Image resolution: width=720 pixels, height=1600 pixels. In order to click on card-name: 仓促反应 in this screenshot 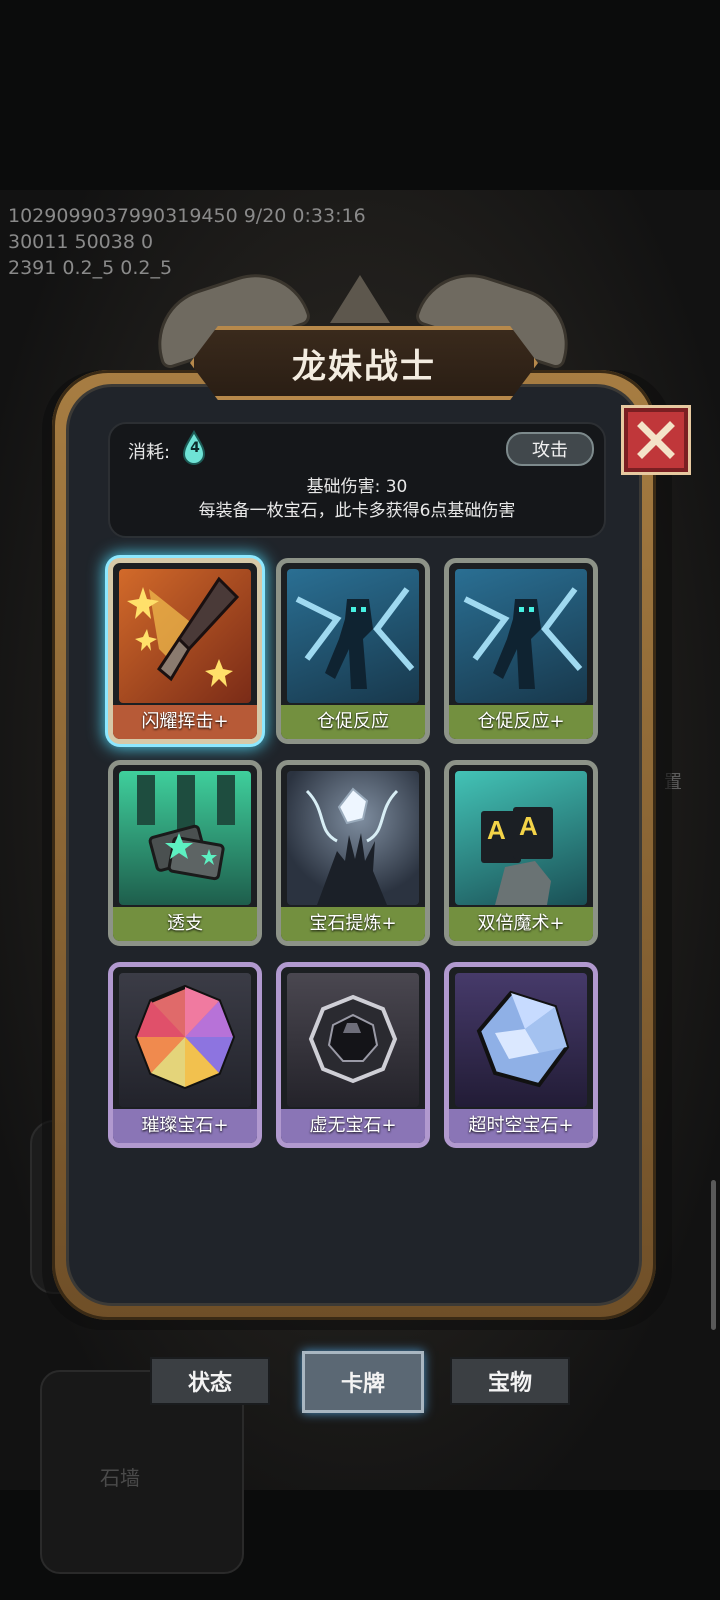, I will do `click(353, 722)`.